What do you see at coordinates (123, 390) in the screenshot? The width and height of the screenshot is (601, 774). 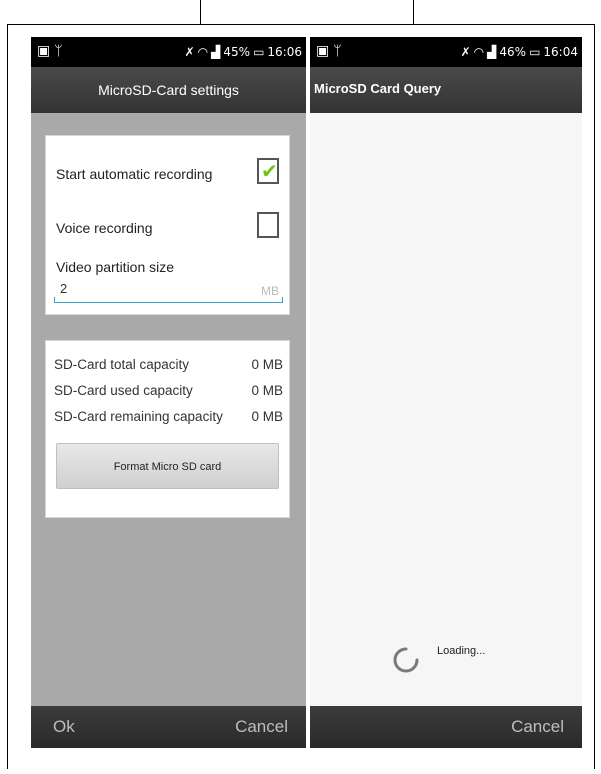 I see `capacity-label: SD-Card used capacity` at bounding box center [123, 390].